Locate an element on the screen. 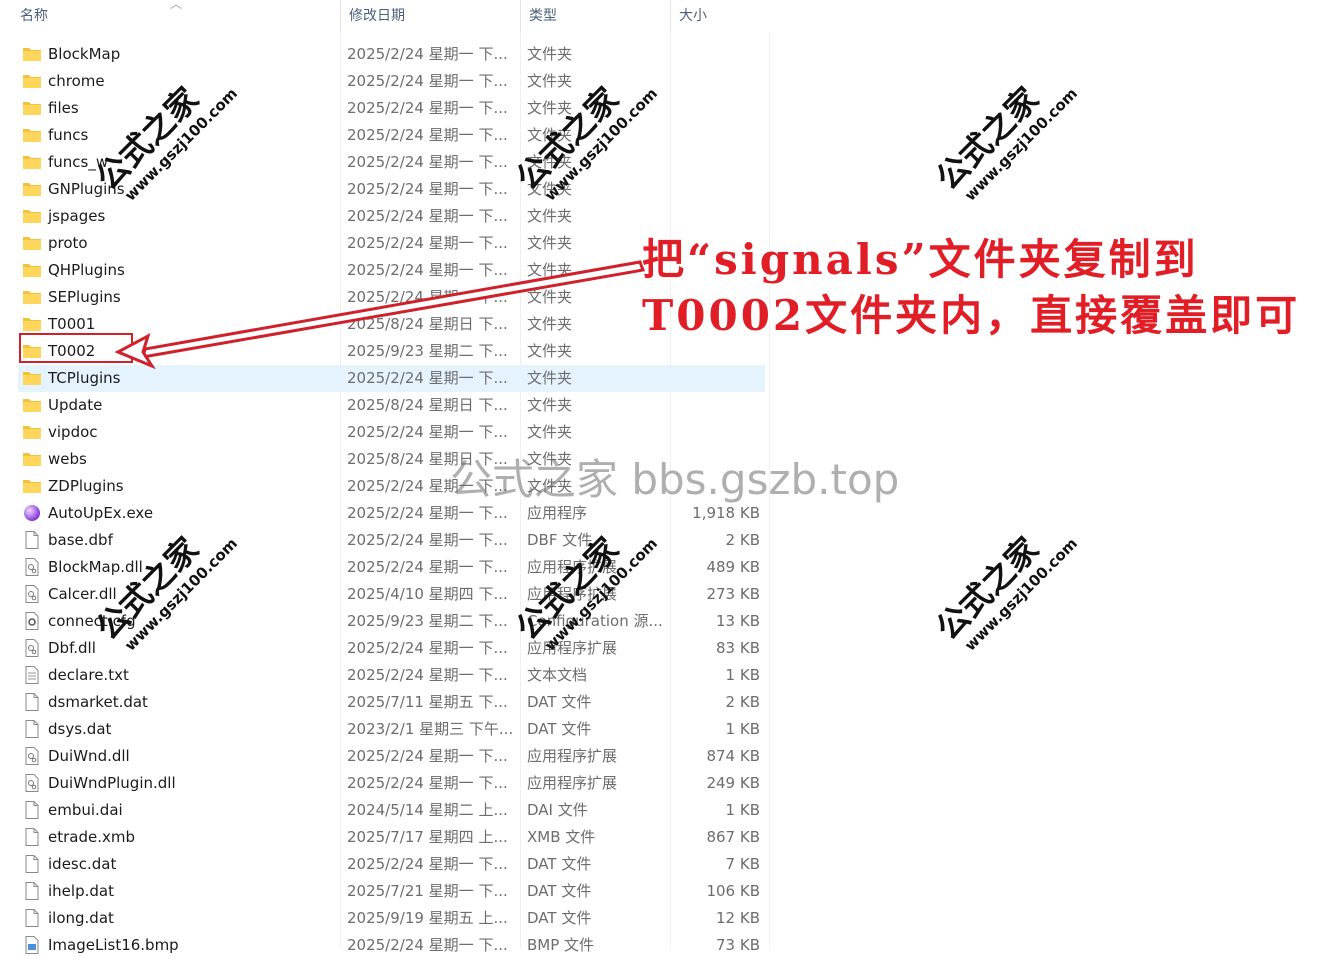 This screenshot has width=1334, height=959. column-header-name: 名称 is located at coordinates (176, 16).